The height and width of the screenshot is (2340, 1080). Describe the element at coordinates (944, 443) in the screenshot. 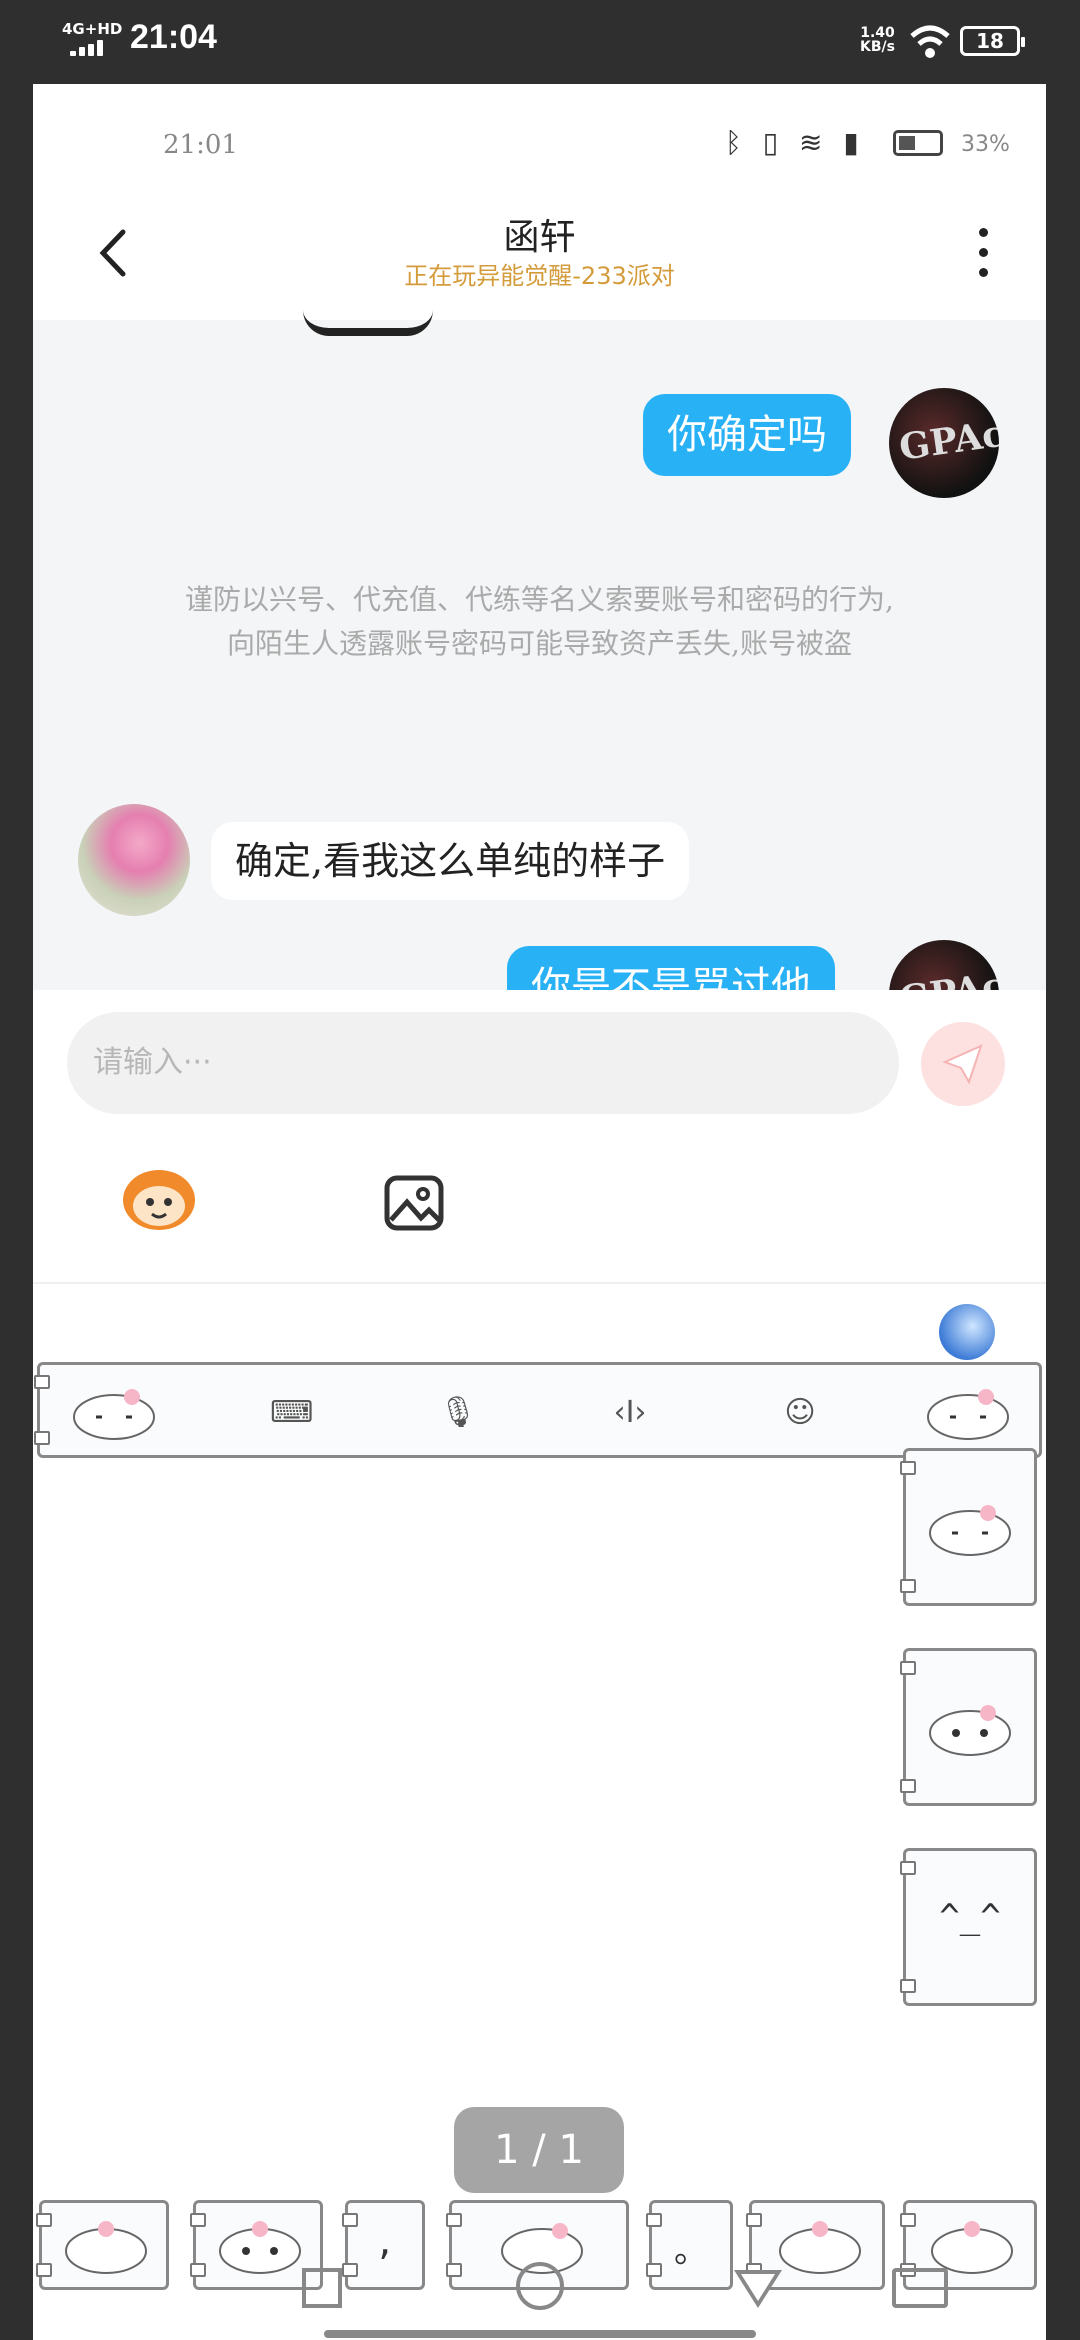

I see `avatar: GPAck` at that location.